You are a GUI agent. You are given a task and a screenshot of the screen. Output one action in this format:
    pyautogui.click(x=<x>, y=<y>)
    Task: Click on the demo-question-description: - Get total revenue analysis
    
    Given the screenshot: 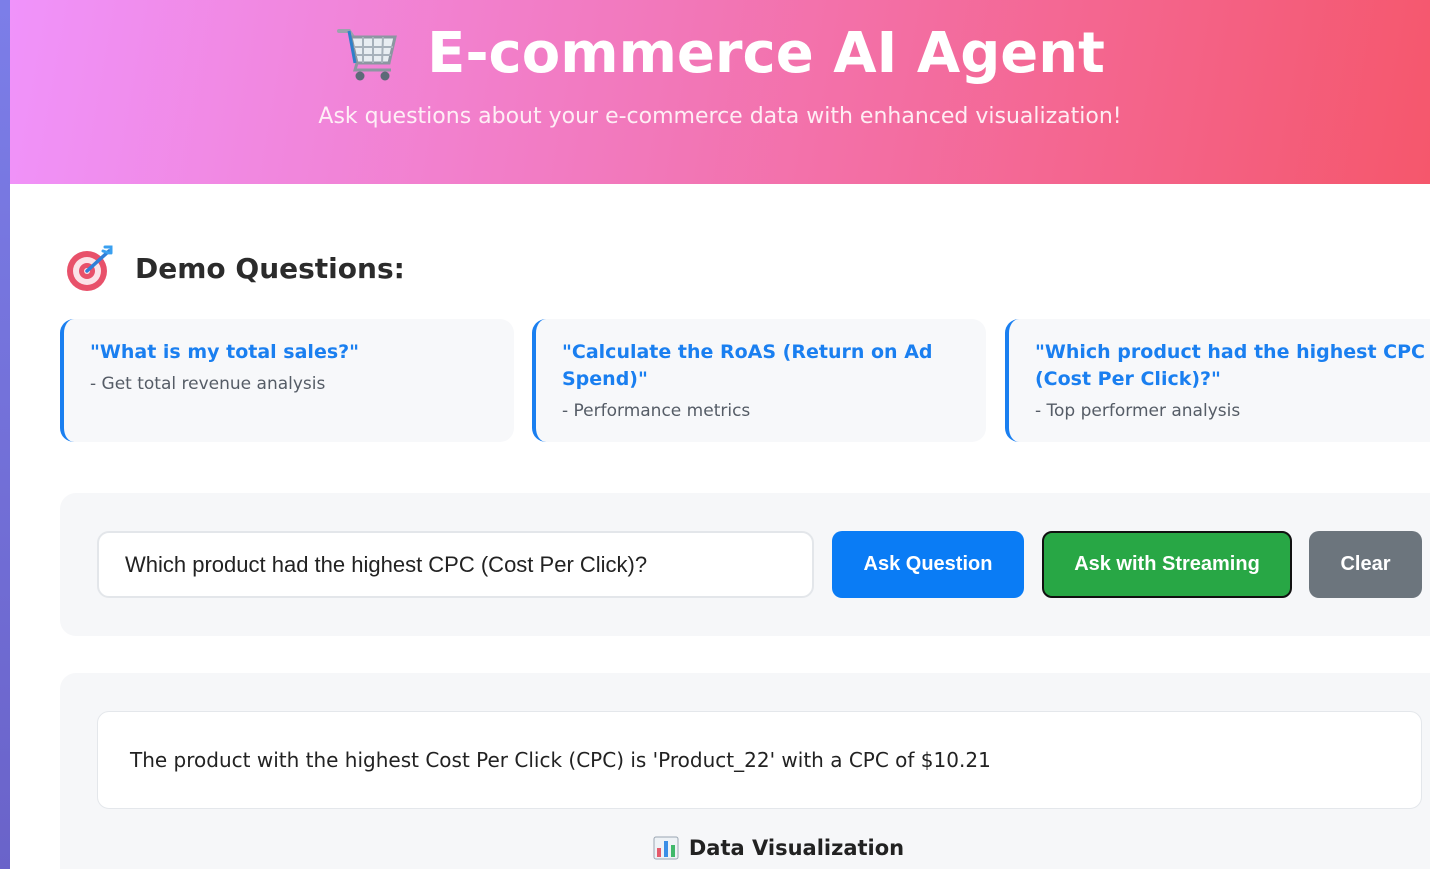 What is the action you would take?
    pyautogui.click(x=208, y=384)
    